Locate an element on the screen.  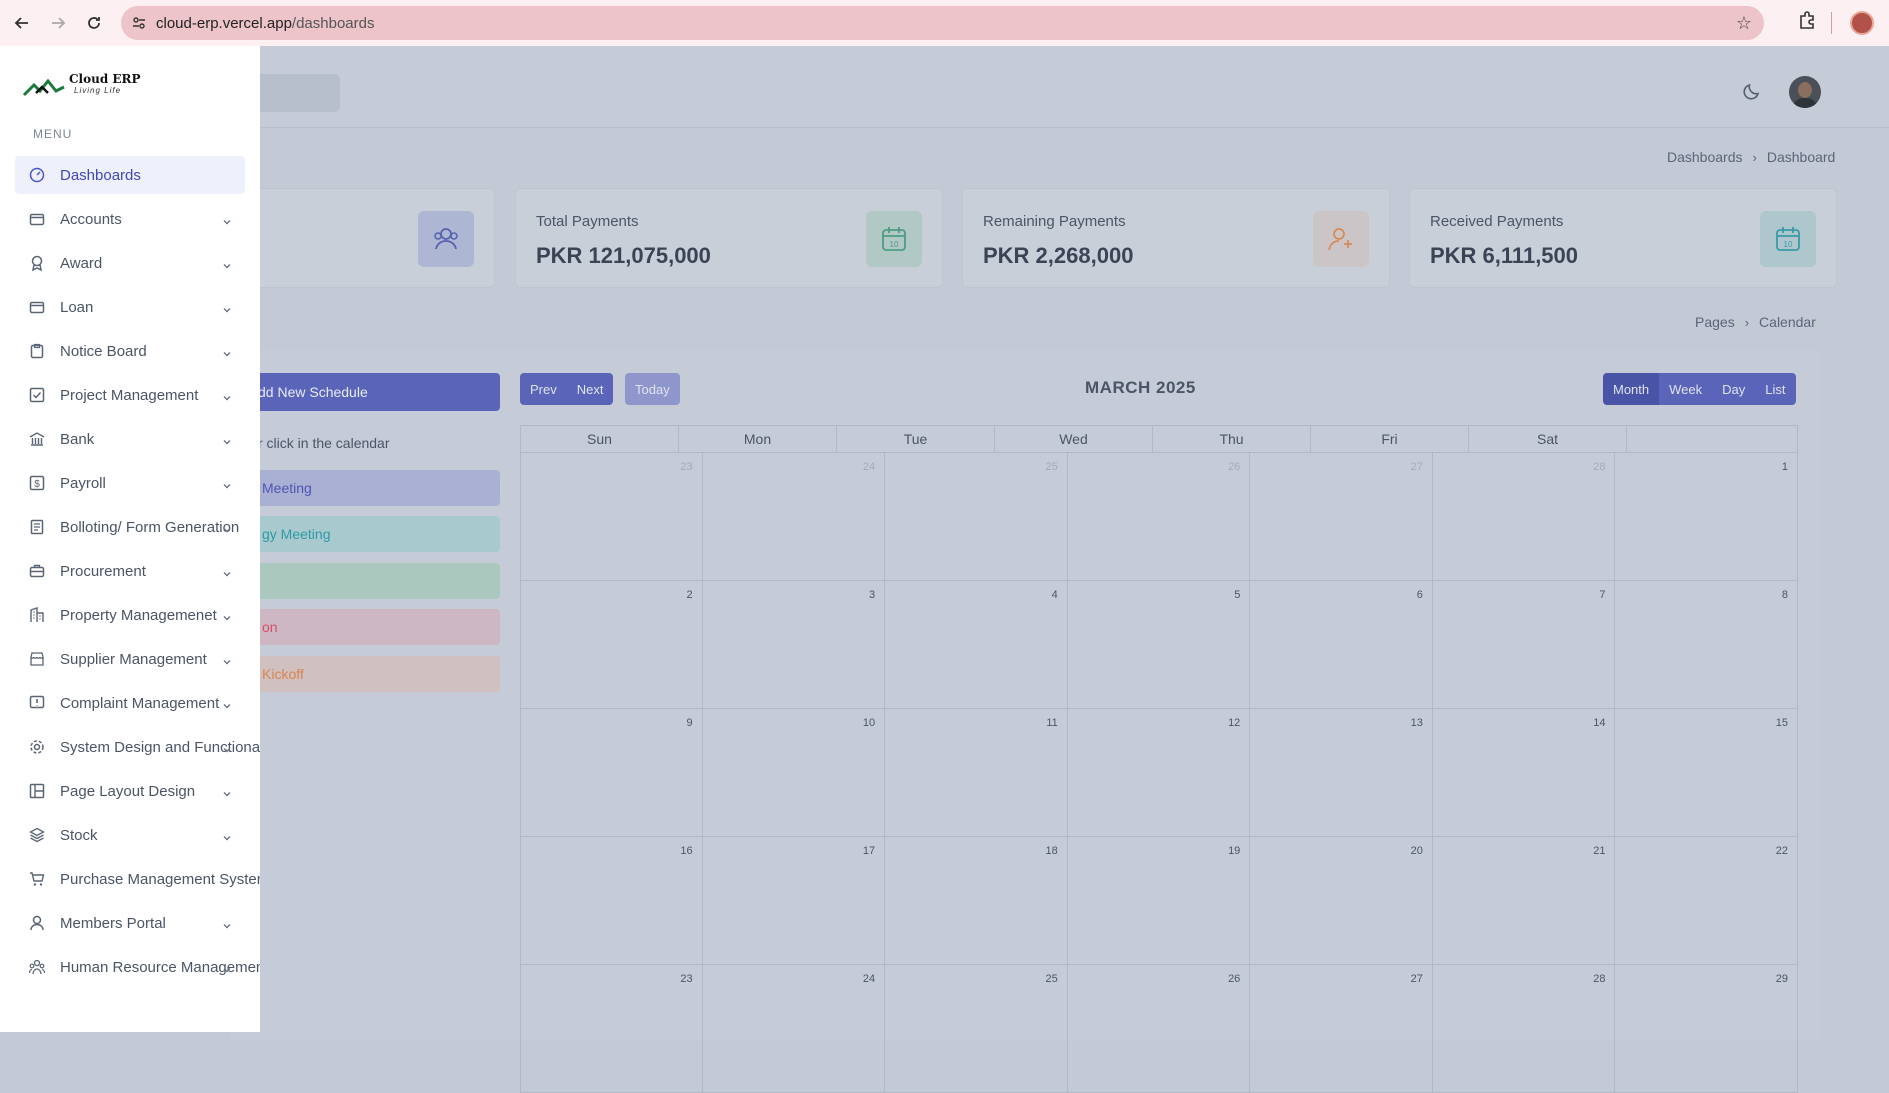
draggable-event: on is located at coordinates (365, 627).